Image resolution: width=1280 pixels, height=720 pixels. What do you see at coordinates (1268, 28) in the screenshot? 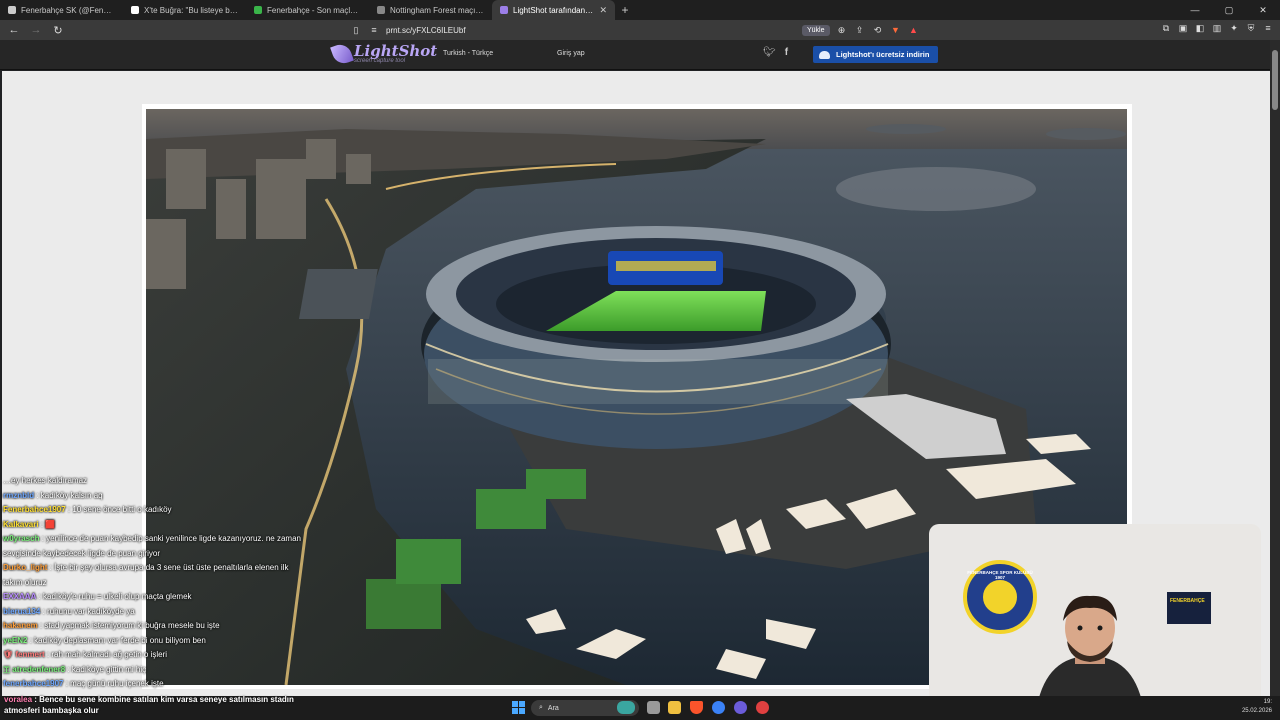
I see `menu-icon: ≡` at bounding box center [1268, 28].